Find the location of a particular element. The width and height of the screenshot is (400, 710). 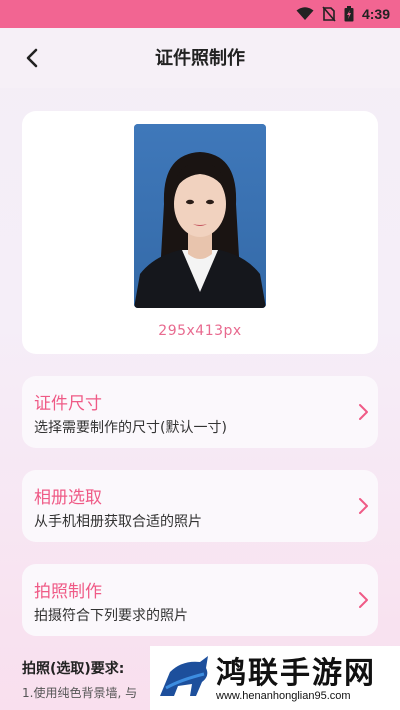

page-title: 证件照制作 is located at coordinates (200, 58).